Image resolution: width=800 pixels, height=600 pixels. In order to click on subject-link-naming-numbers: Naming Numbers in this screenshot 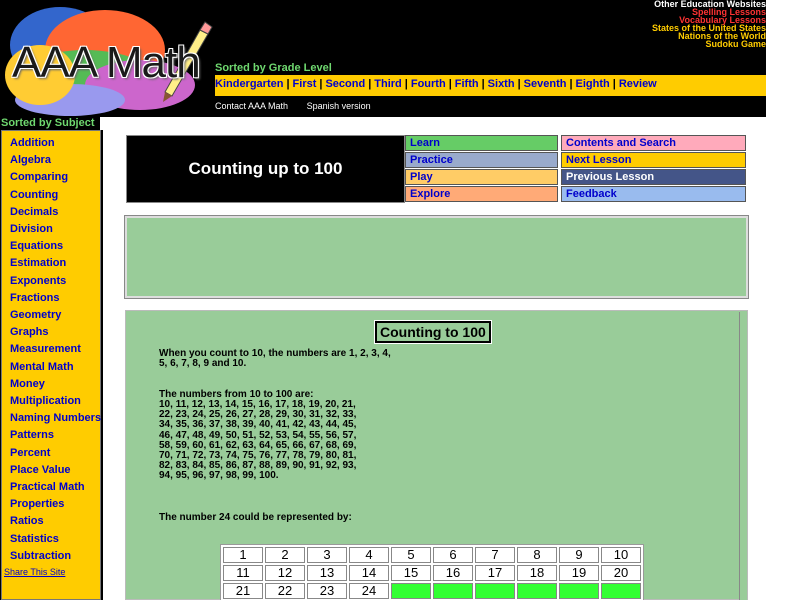, I will do `click(55, 418)`.